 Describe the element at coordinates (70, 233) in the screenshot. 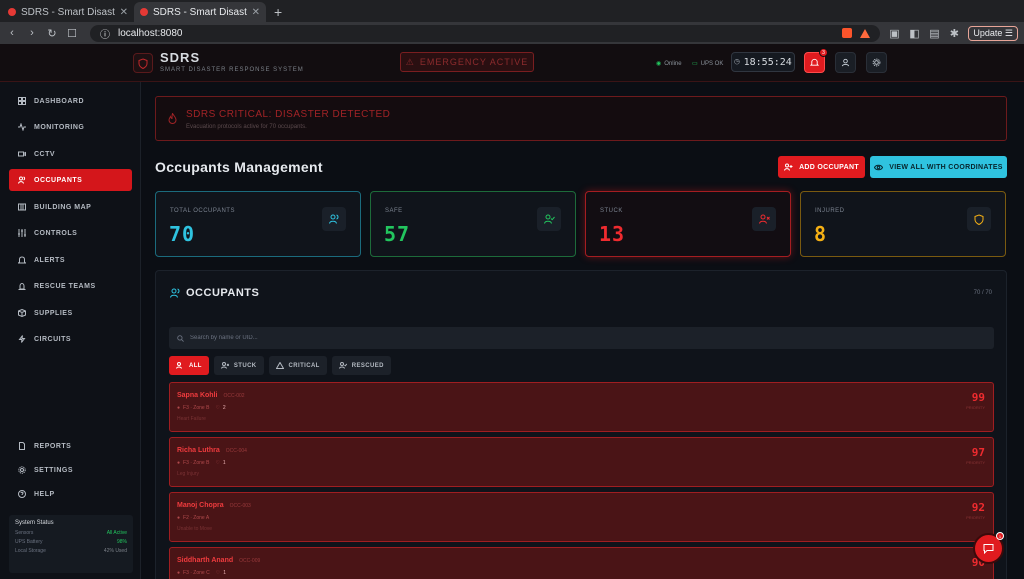

I see `sidebar-item-controls: CONTROLS` at that location.